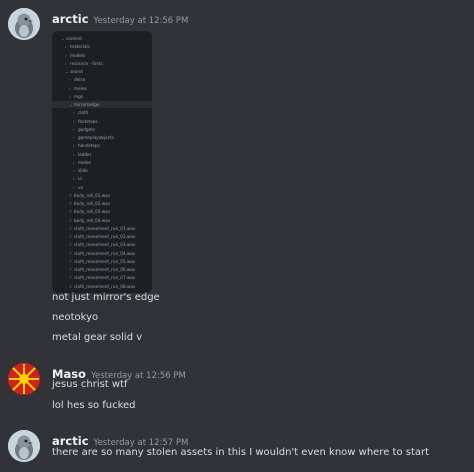  Describe the element at coordinates (105, 278) in the screenshot. I see `tree-label: cloth_movement_run_07.wav` at that location.